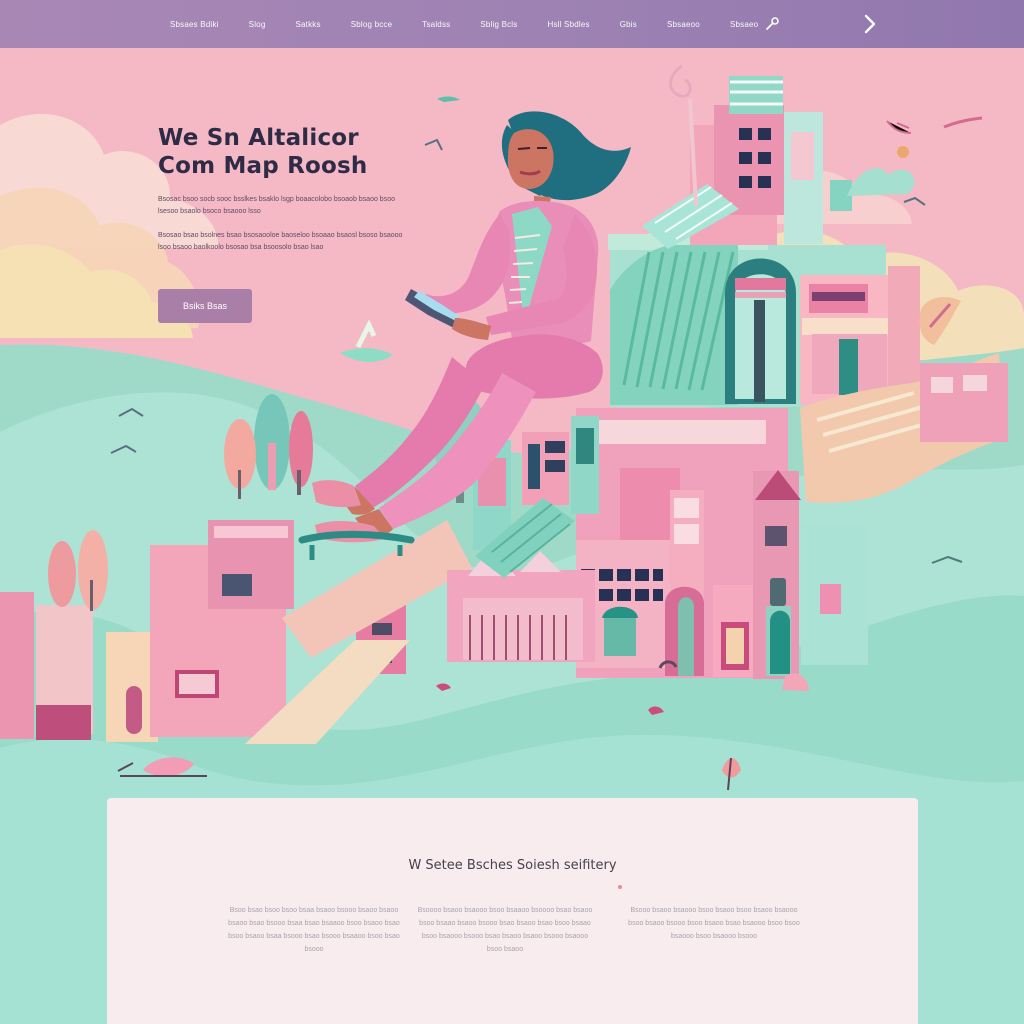  I want to click on title-accent-dot, so click(620, 887).